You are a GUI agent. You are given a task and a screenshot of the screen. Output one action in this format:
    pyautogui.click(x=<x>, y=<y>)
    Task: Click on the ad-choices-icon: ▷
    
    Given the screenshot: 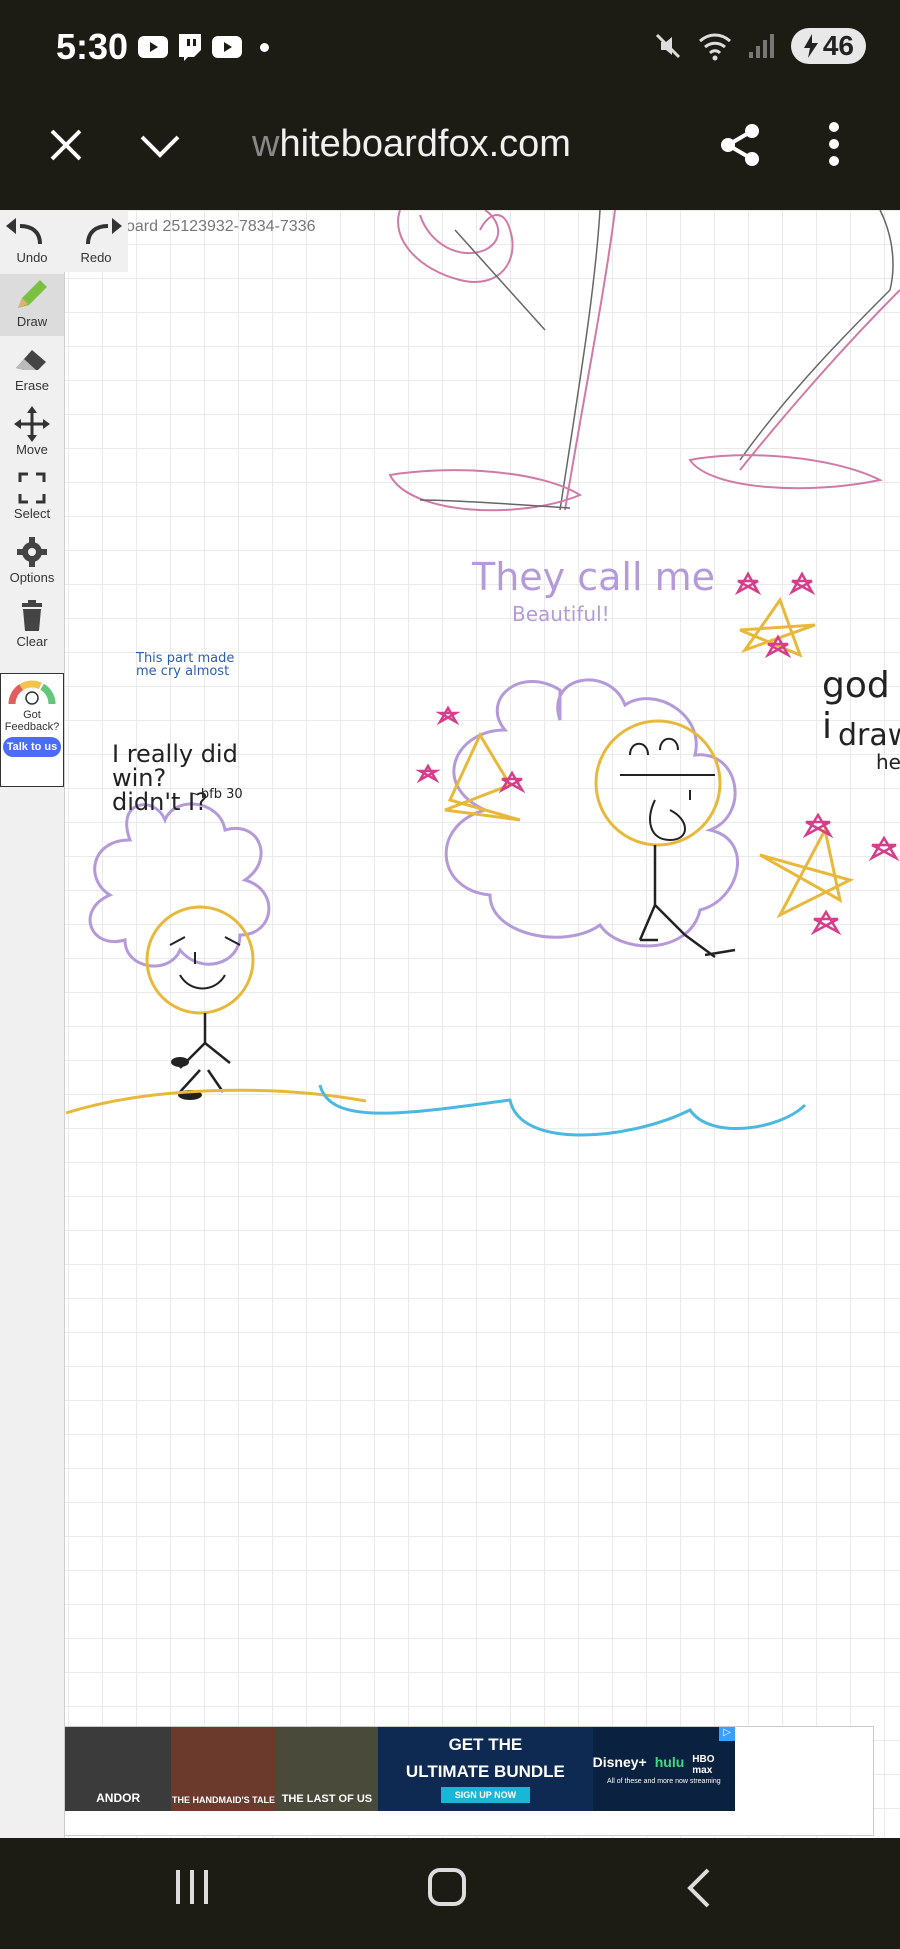 What is the action you would take?
    pyautogui.click(x=727, y=1734)
    